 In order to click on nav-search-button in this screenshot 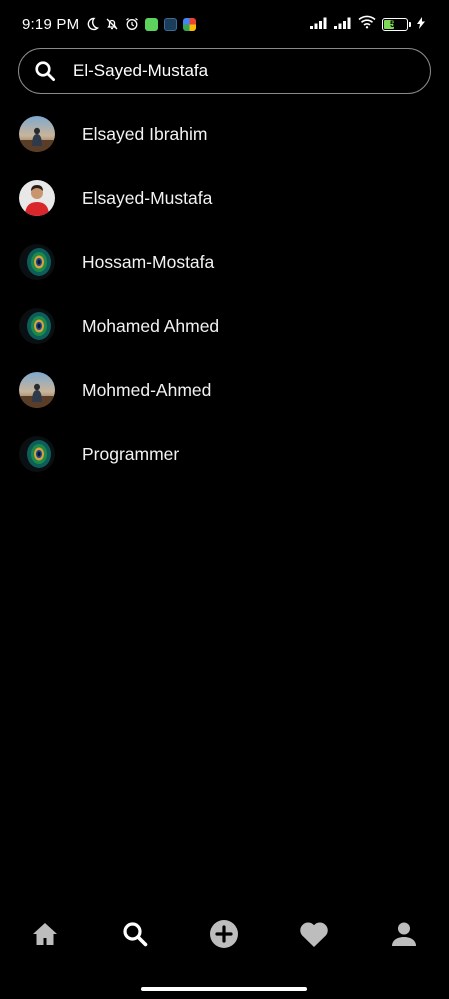, I will do `click(135, 936)`.